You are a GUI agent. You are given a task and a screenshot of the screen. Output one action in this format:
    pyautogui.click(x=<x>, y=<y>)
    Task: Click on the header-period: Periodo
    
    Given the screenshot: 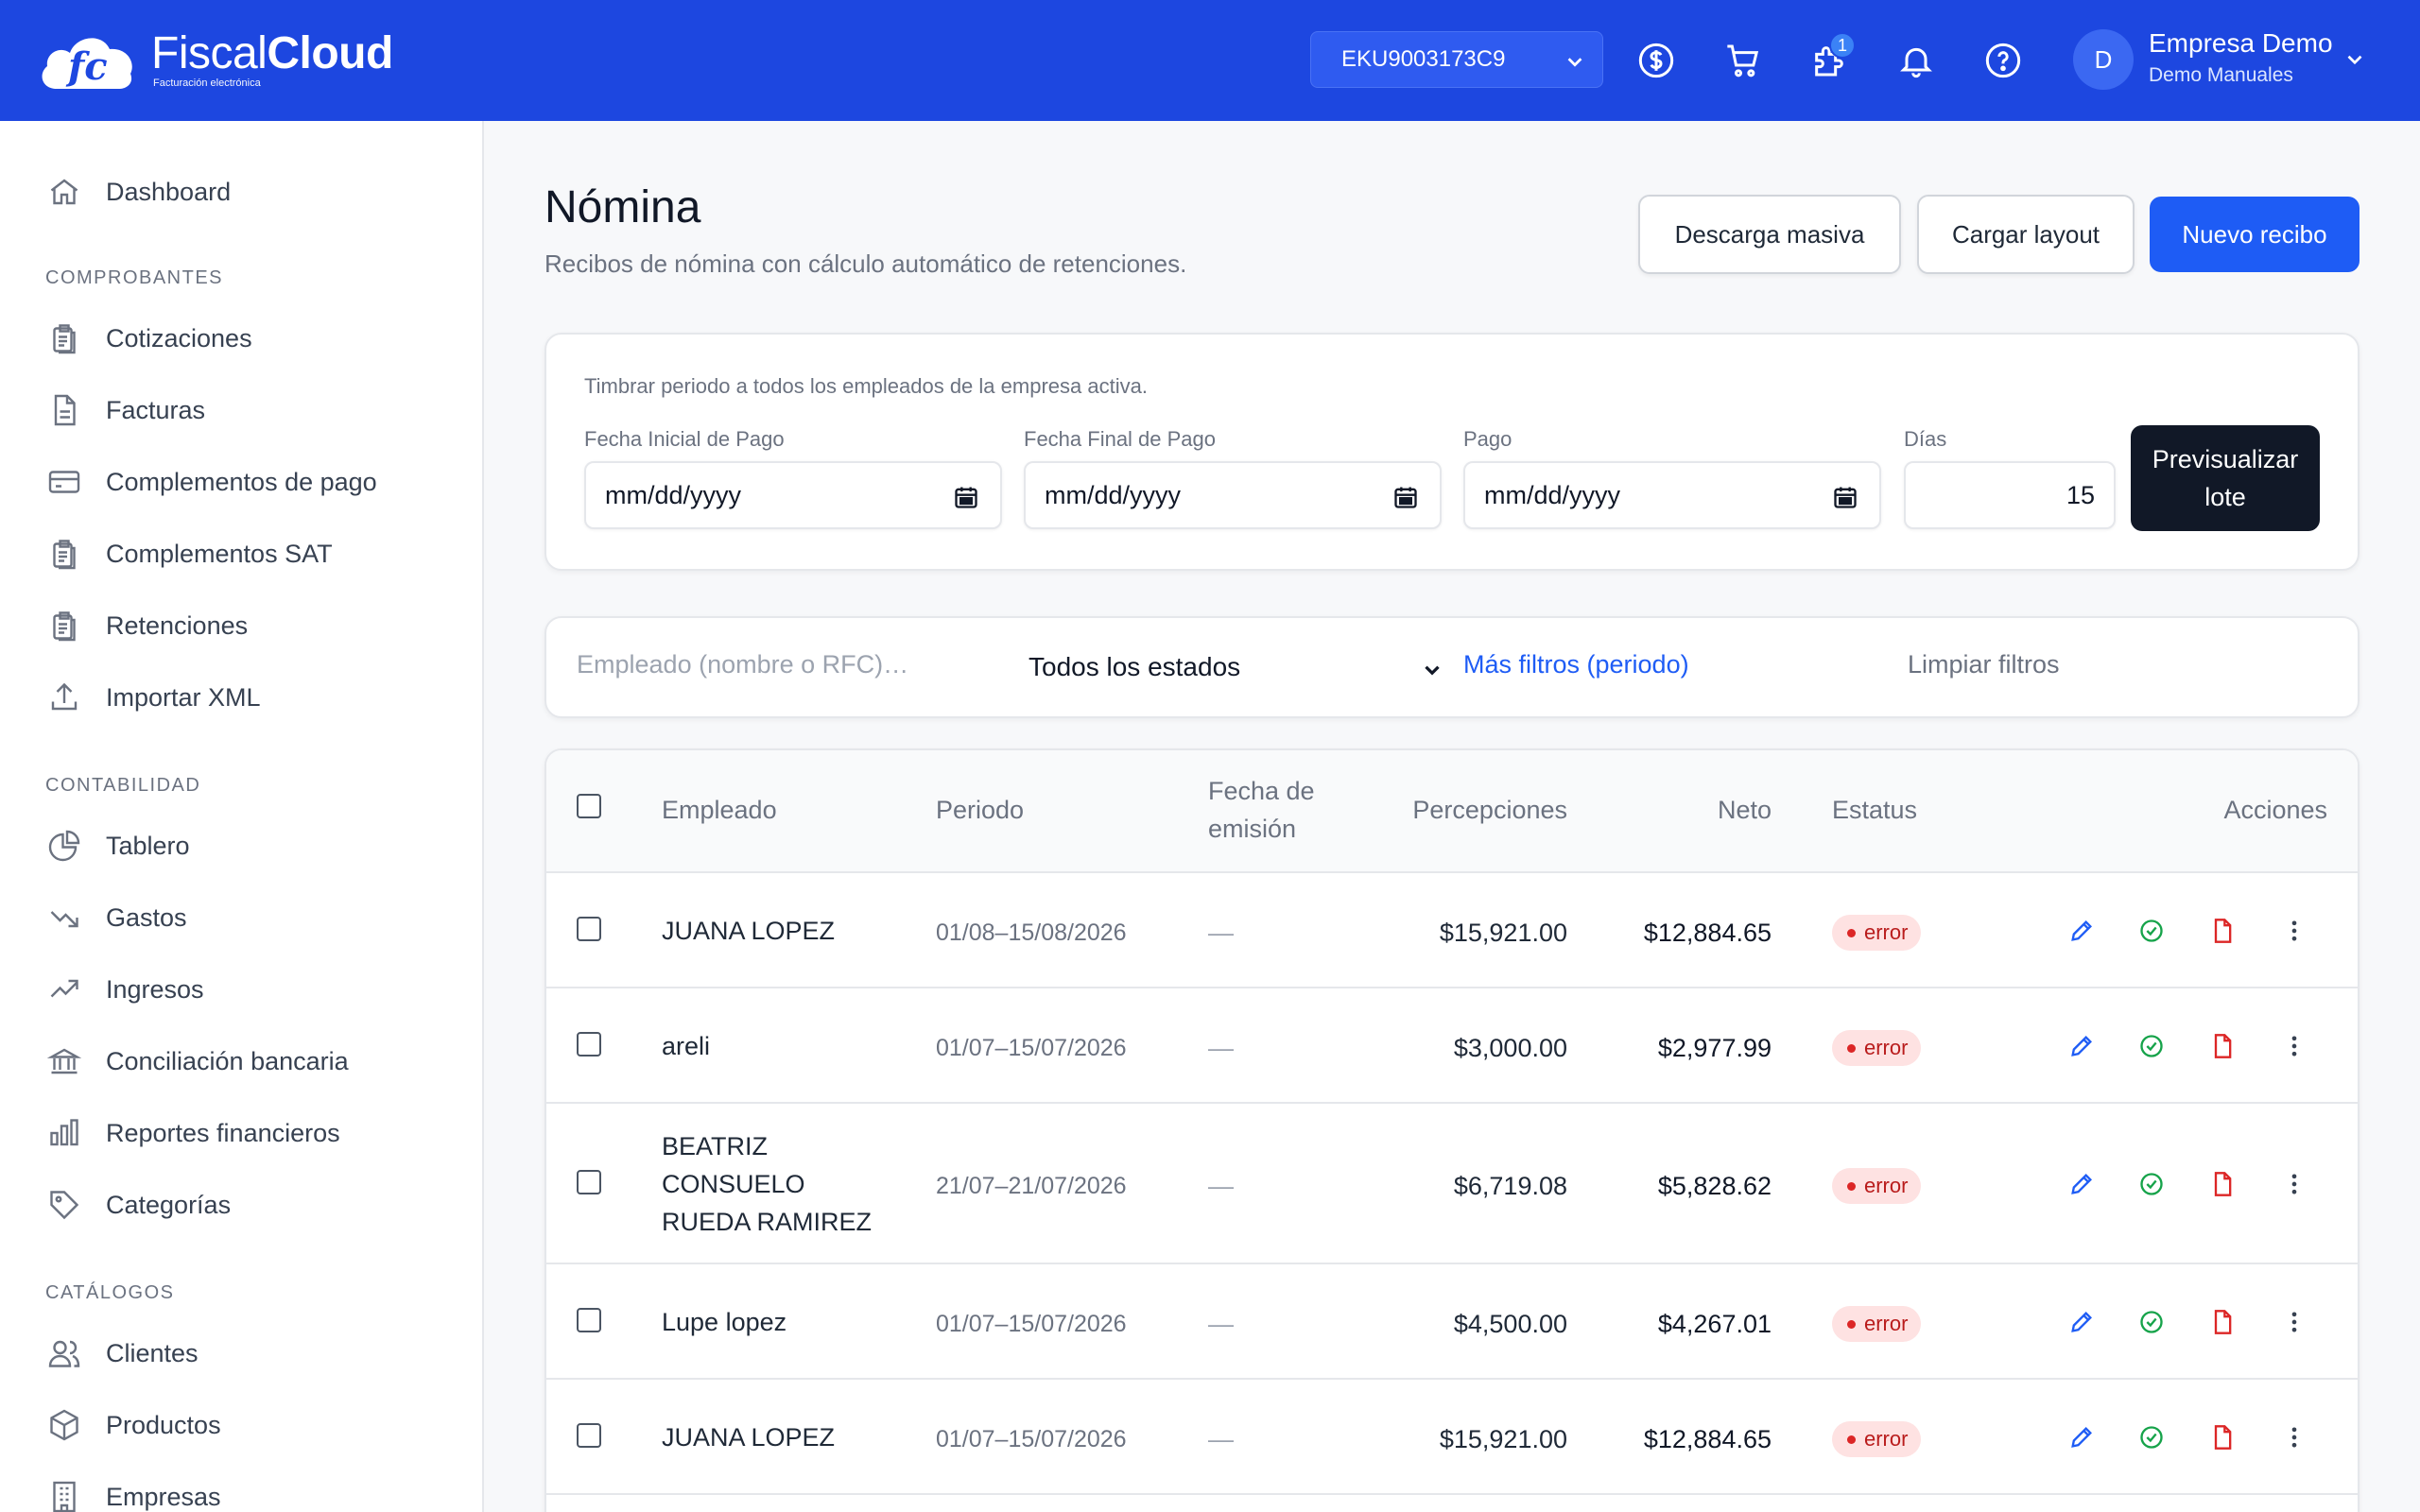 What is the action you would take?
    pyautogui.click(x=980, y=810)
    